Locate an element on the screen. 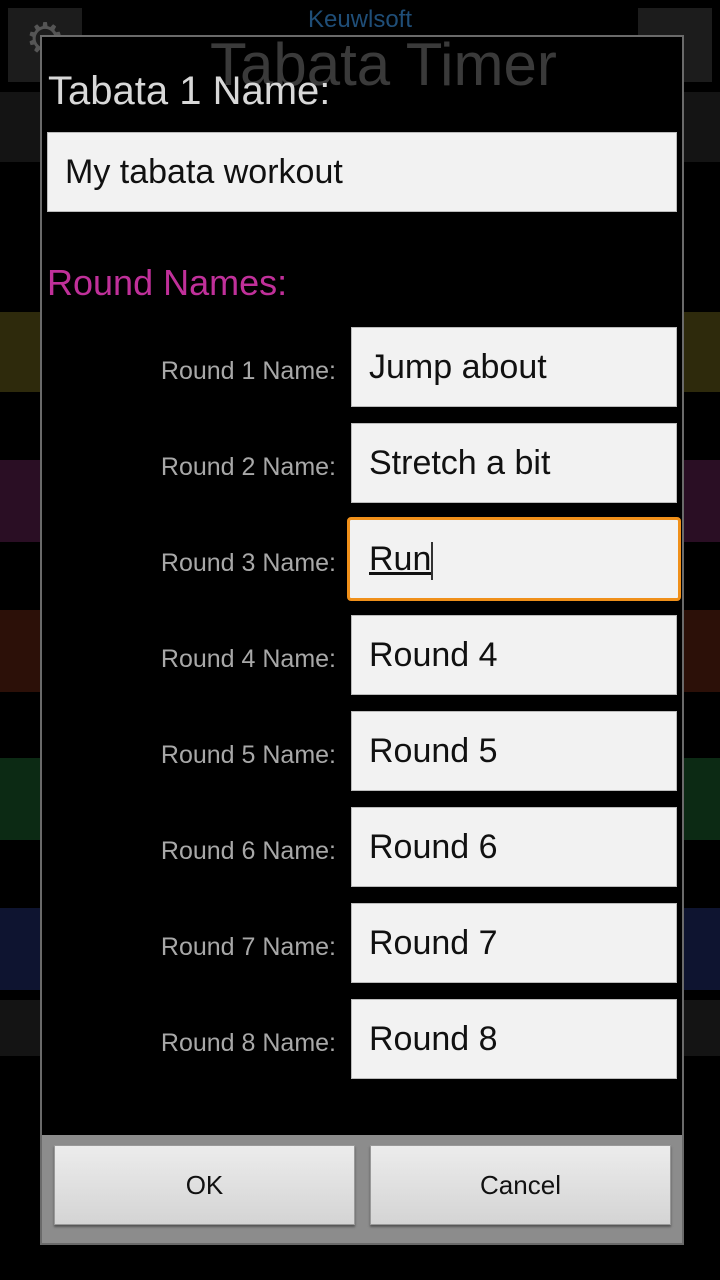 Image resolution: width=720 pixels, height=1280 pixels. round-1-input: Jump about is located at coordinates (514, 367).